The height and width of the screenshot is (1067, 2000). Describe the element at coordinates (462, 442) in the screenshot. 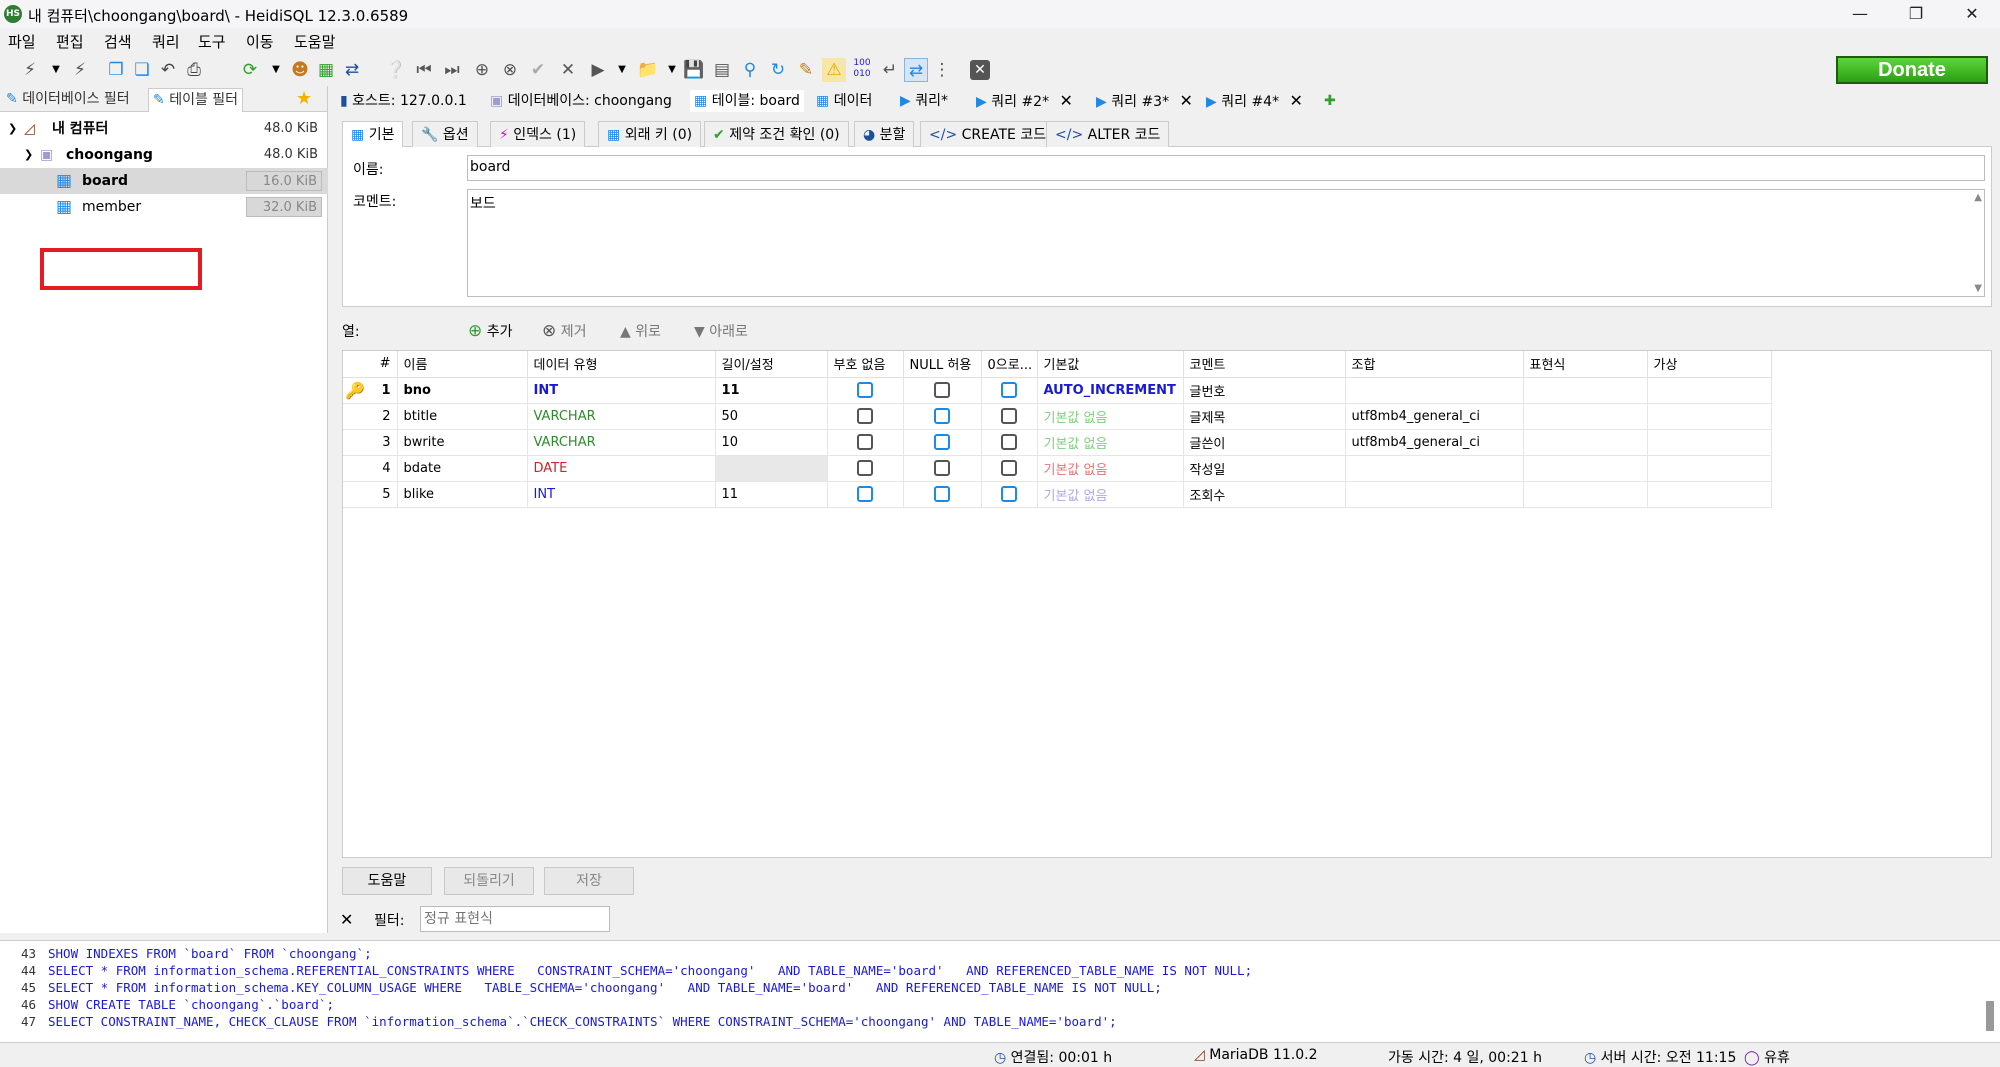

I see `cell-name: bwrite` at that location.